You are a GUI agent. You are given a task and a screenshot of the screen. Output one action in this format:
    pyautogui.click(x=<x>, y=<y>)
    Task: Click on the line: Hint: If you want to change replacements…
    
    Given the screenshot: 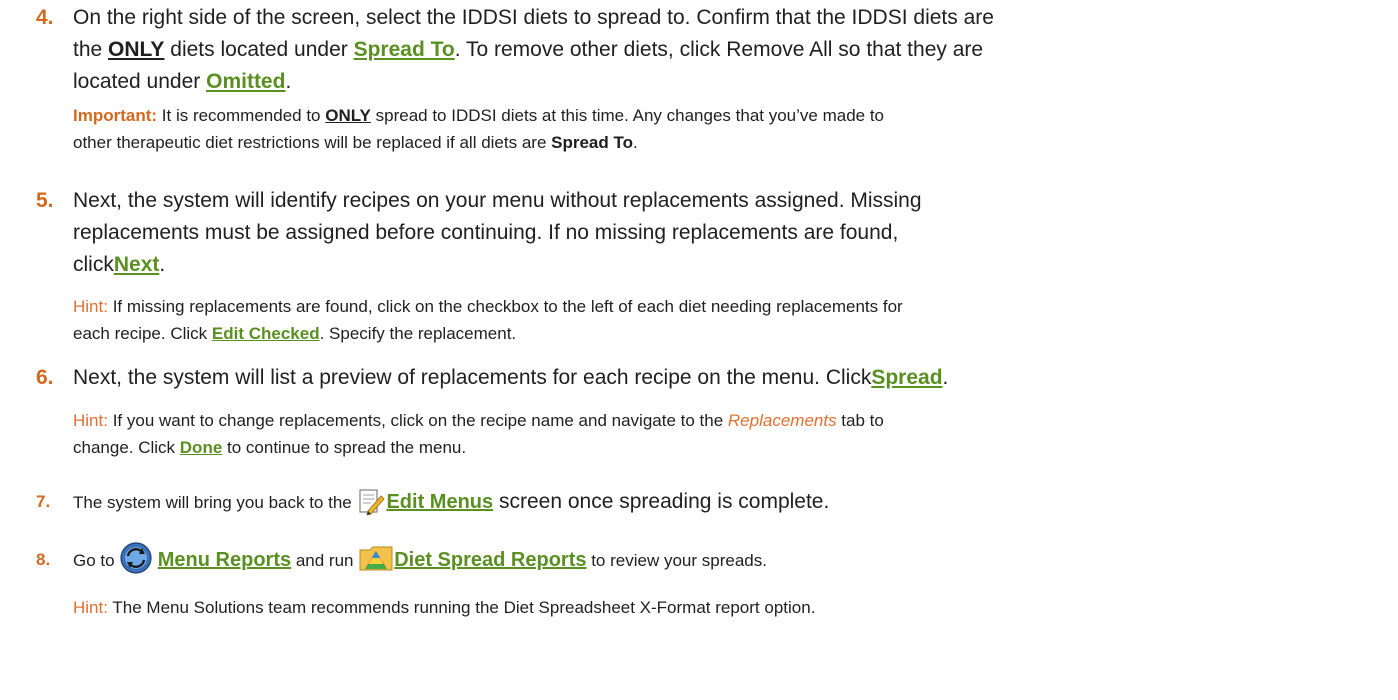 What is the action you would take?
    pyautogui.click(x=717, y=420)
    